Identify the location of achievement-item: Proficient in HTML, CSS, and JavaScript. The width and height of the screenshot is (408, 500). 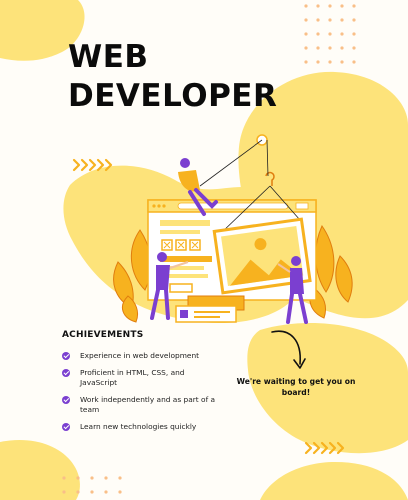
(142, 378).